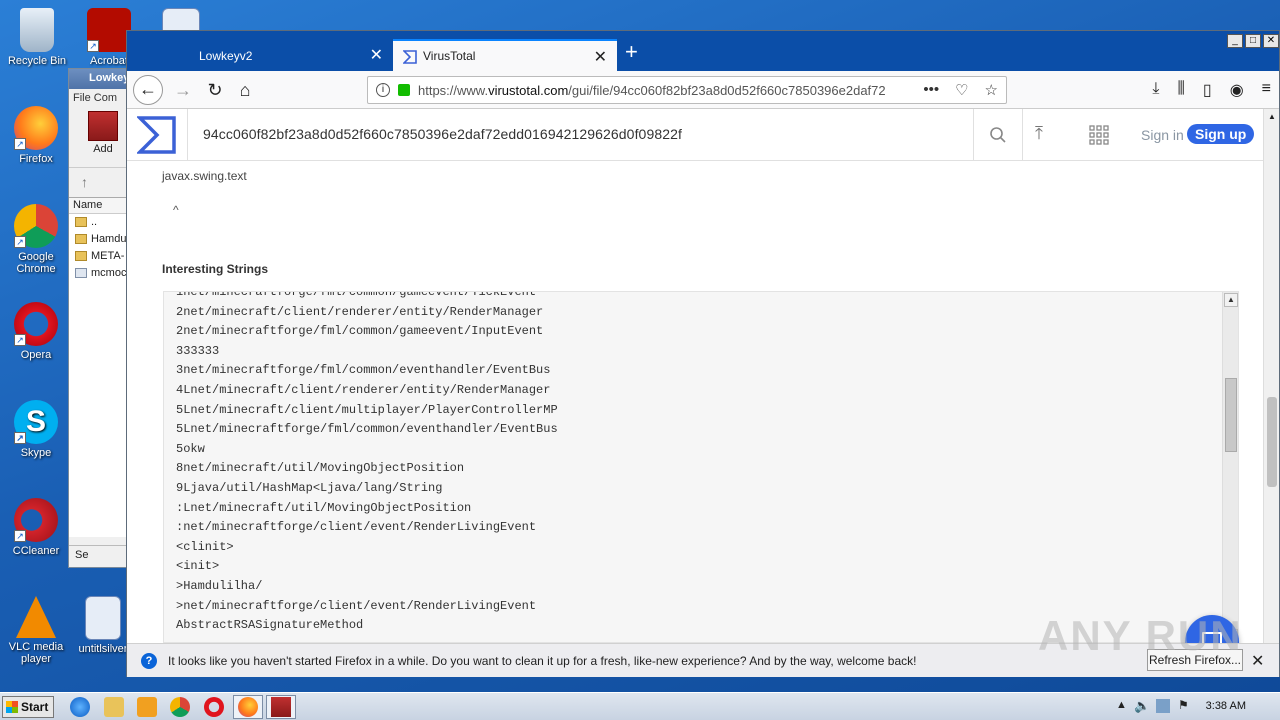 Image resolution: width=1280 pixels, height=720 pixels. Describe the element at coordinates (204, 176) in the screenshot. I see `package-item: javax.swing.text` at that location.